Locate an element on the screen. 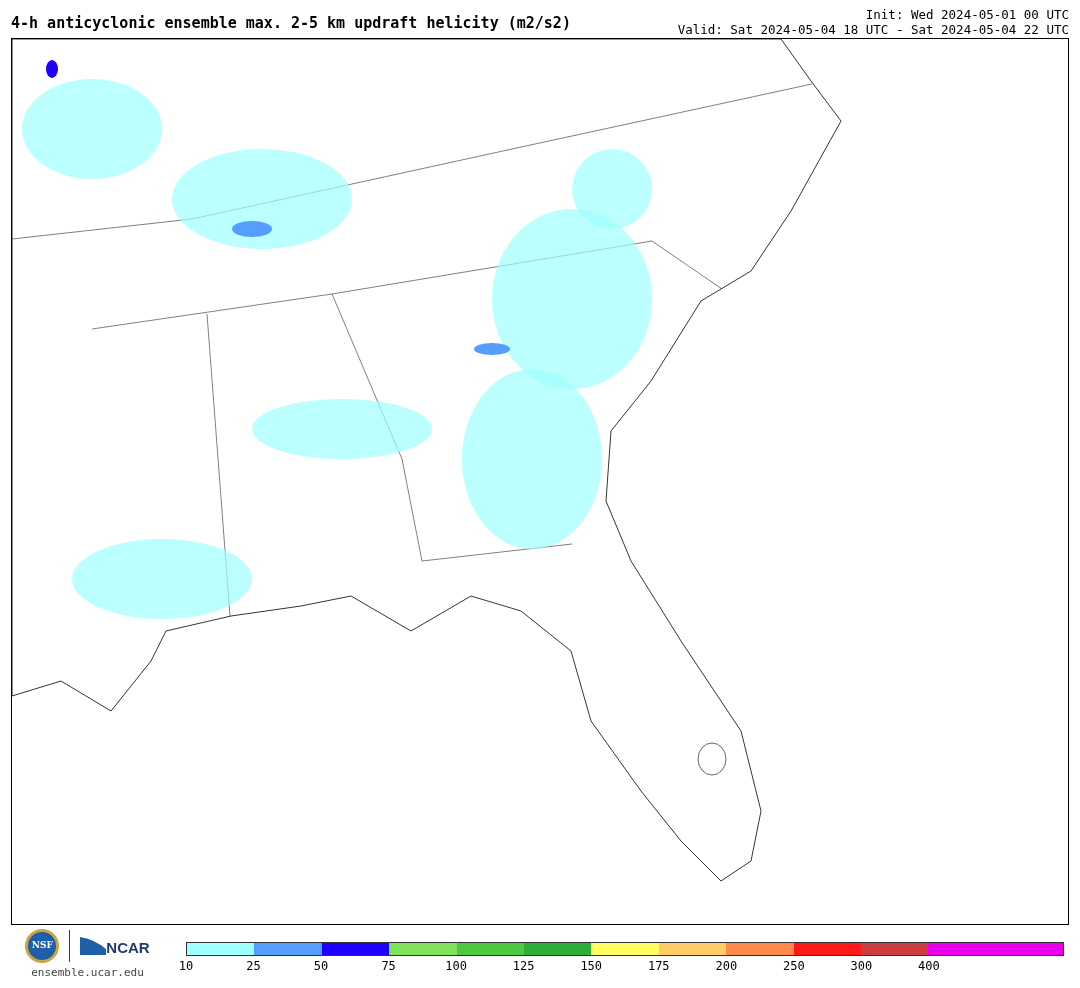 This screenshot has height=988, width=1080. init-time: Init: Wed 2024-05-01 00 UTC is located at coordinates (967, 14).